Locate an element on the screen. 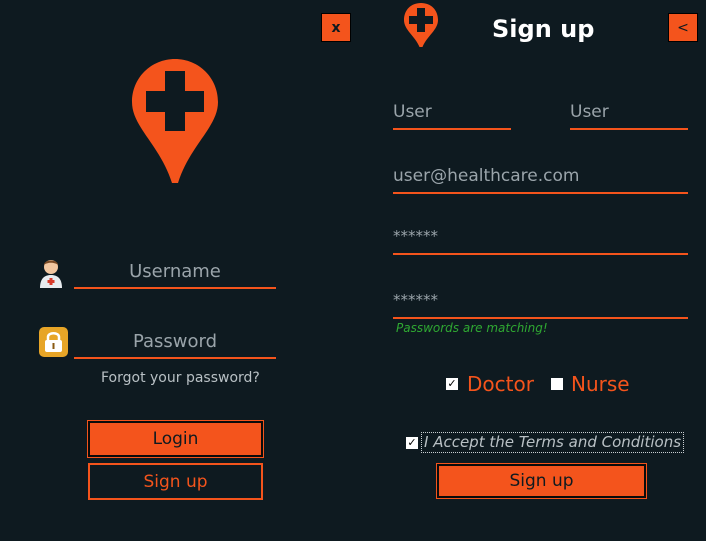  password-field: Password is located at coordinates (175, 343).